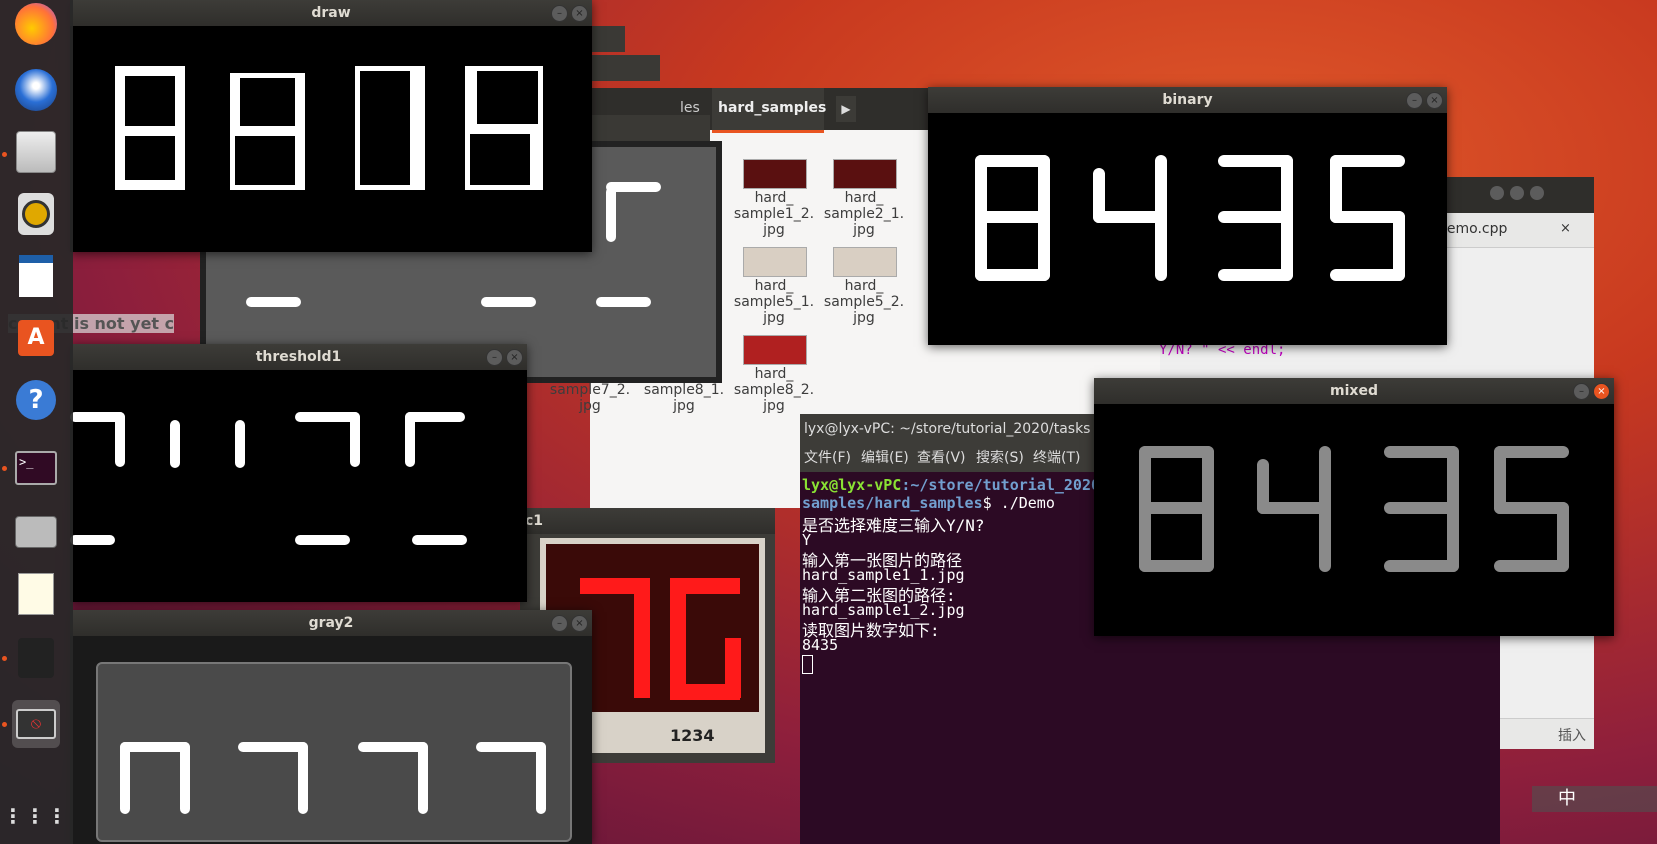  I want to click on window-title: binary, so click(1187, 100).